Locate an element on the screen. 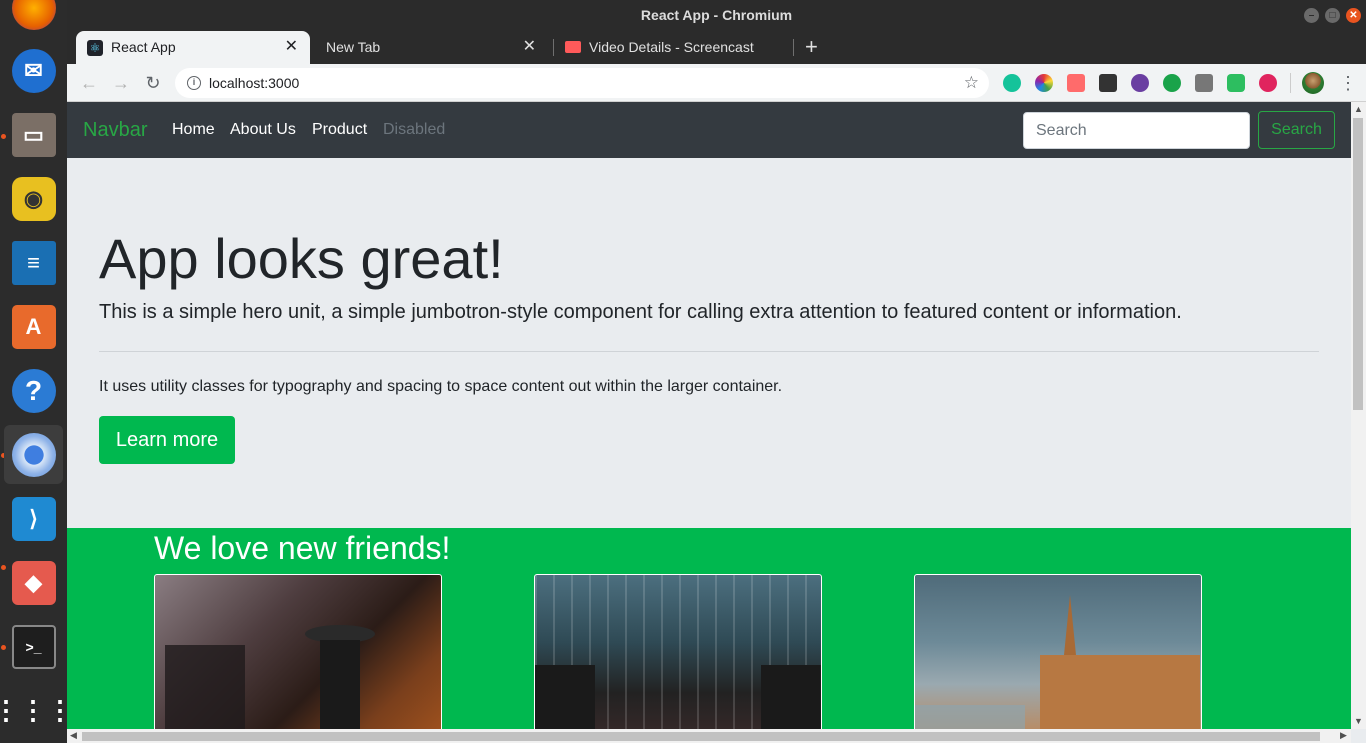 The image size is (1366, 743). recycle-extension-icon is located at coordinates (1204, 83).